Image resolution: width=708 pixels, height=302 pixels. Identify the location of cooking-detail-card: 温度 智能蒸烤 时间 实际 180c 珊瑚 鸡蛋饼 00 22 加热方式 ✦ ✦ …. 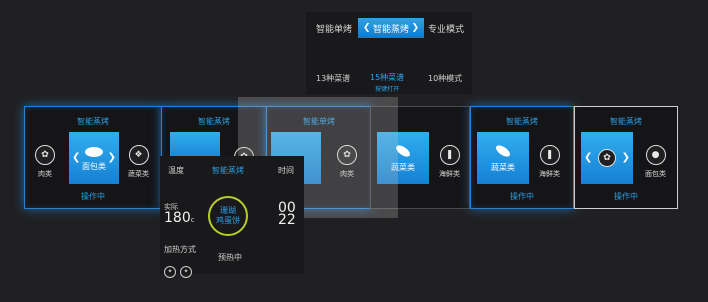
(232, 217).